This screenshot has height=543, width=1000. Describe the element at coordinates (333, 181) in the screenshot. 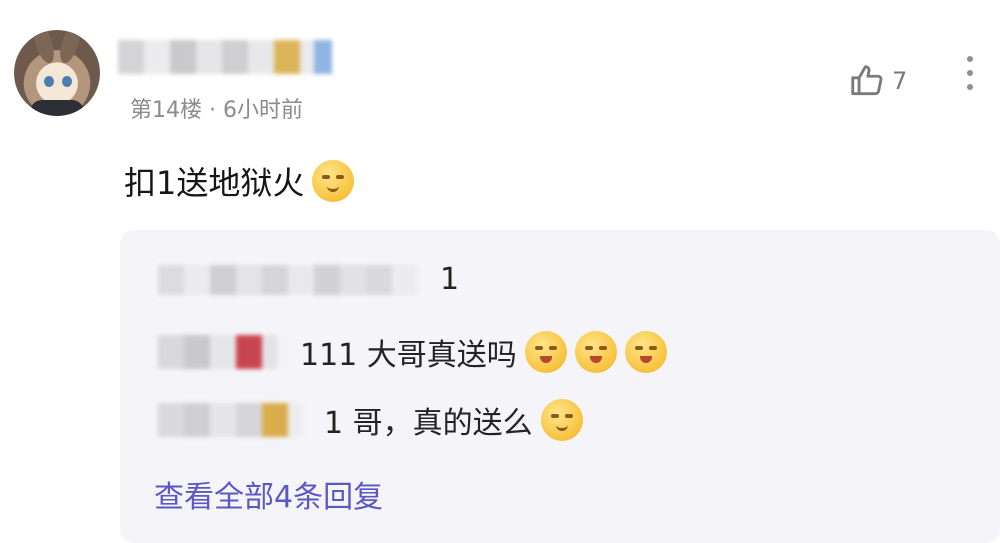

I see `hug-emoji` at that location.